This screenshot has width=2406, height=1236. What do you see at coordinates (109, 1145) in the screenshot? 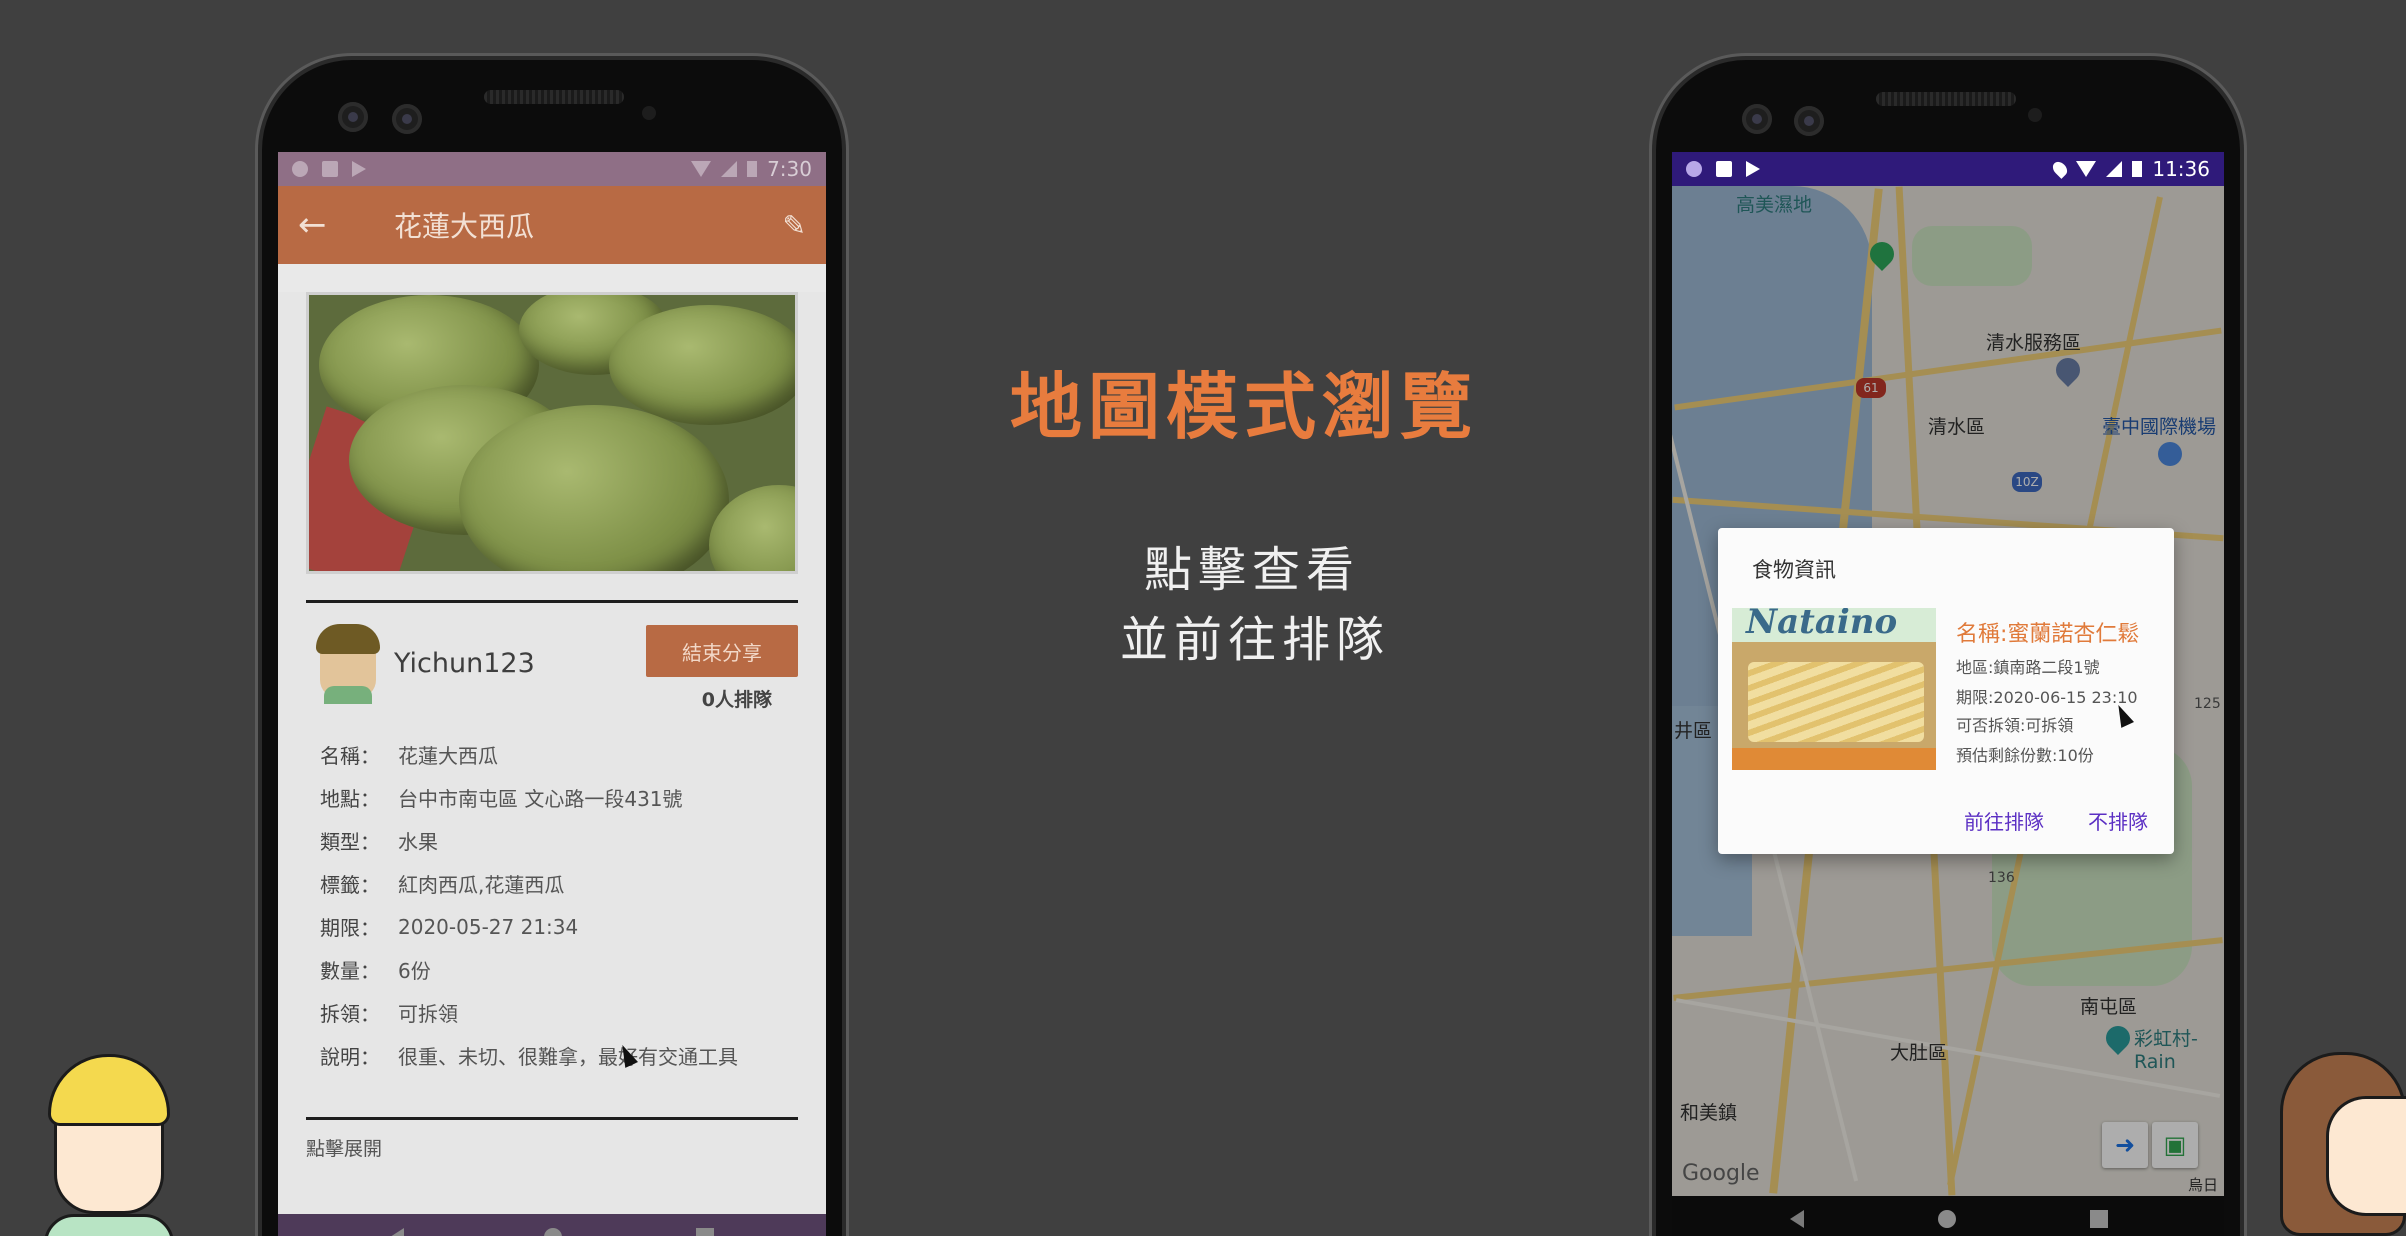
I see `cartoon-boy-illustration` at bounding box center [109, 1145].